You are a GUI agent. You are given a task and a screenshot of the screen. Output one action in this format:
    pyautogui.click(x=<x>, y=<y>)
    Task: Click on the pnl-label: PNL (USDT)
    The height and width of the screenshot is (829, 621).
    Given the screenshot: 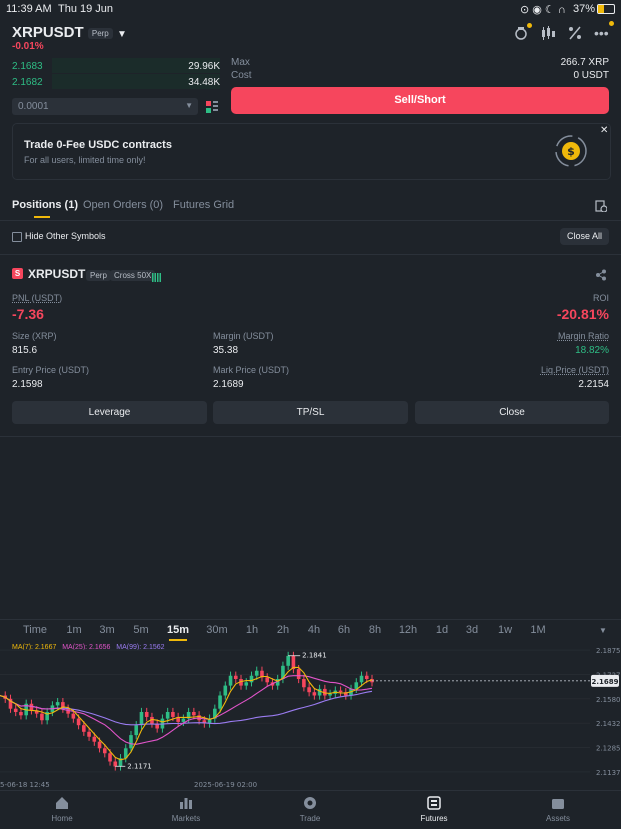 What is the action you would take?
    pyautogui.click(x=37, y=298)
    